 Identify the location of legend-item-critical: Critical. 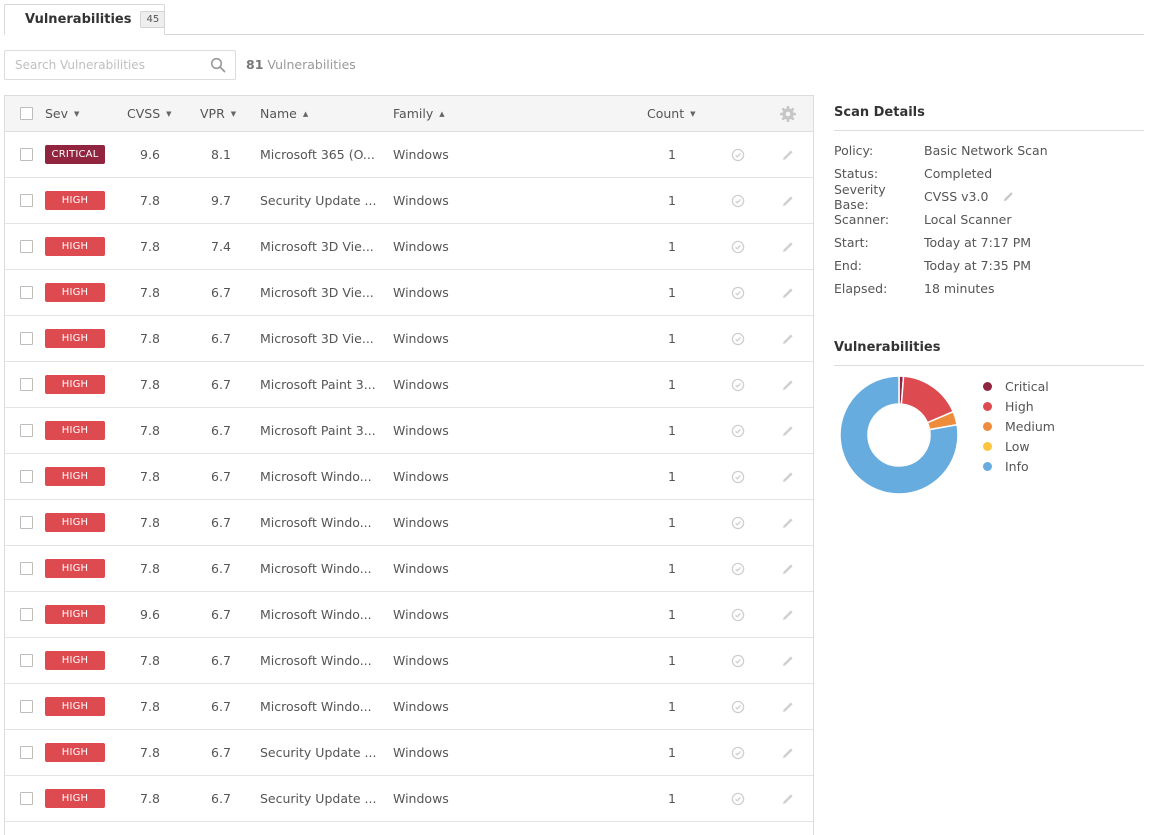
(1019, 386).